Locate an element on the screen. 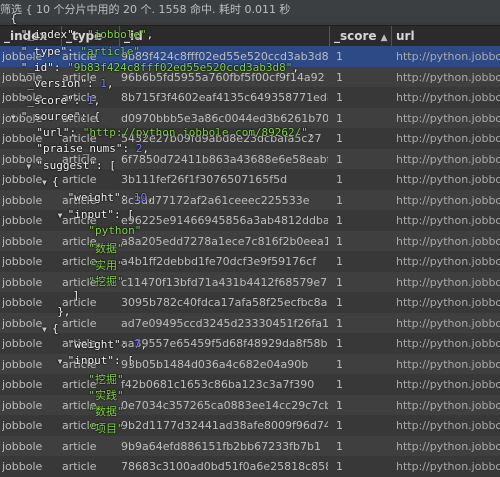 This screenshot has height=477, width=500. column-header-index: _index is located at coordinates (31, 36).